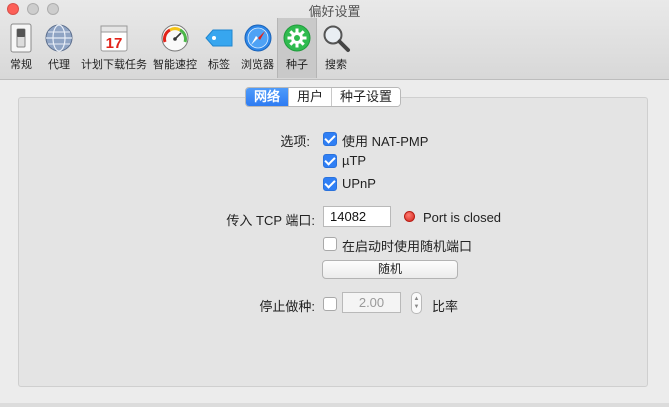 The image size is (669, 407). I want to click on random-port-checkbox, so click(330, 244).